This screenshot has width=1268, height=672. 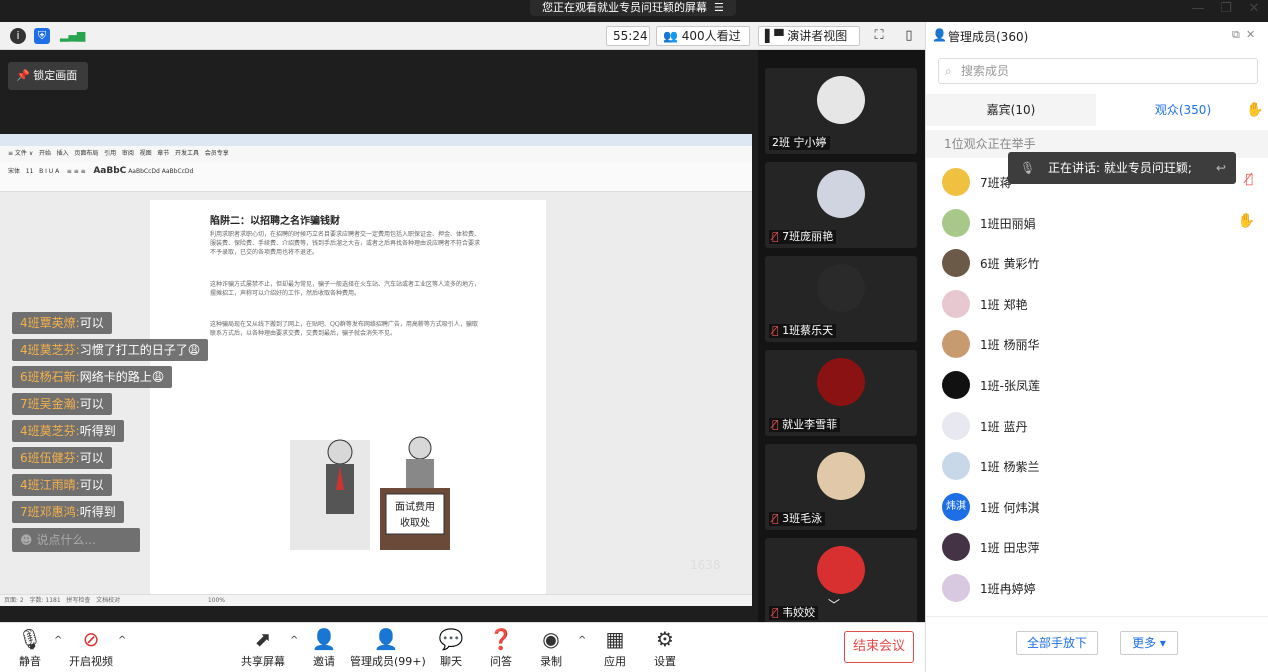 What do you see at coordinates (1097, 344) in the screenshot?
I see `member-row: 1班 杨丽华` at bounding box center [1097, 344].